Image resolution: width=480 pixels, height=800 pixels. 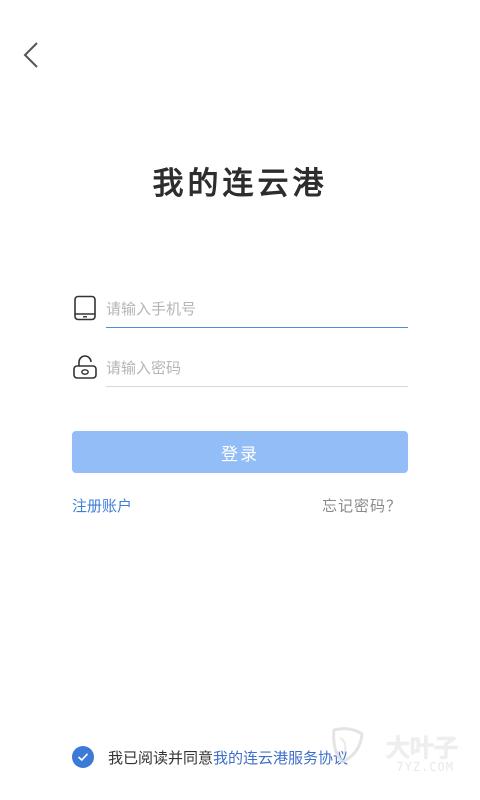 What do you see at coordinates (161, 757) in the screenshot?
I see `agreement-text: 我已阅读并同意` at bounding box center [161, 757].